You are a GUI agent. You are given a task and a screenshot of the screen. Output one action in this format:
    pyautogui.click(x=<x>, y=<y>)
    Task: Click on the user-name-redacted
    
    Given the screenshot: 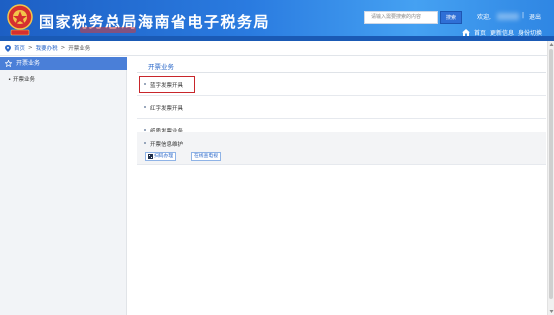 What is the action you would take?
    pyautogui.click(x=508, y=16)
    